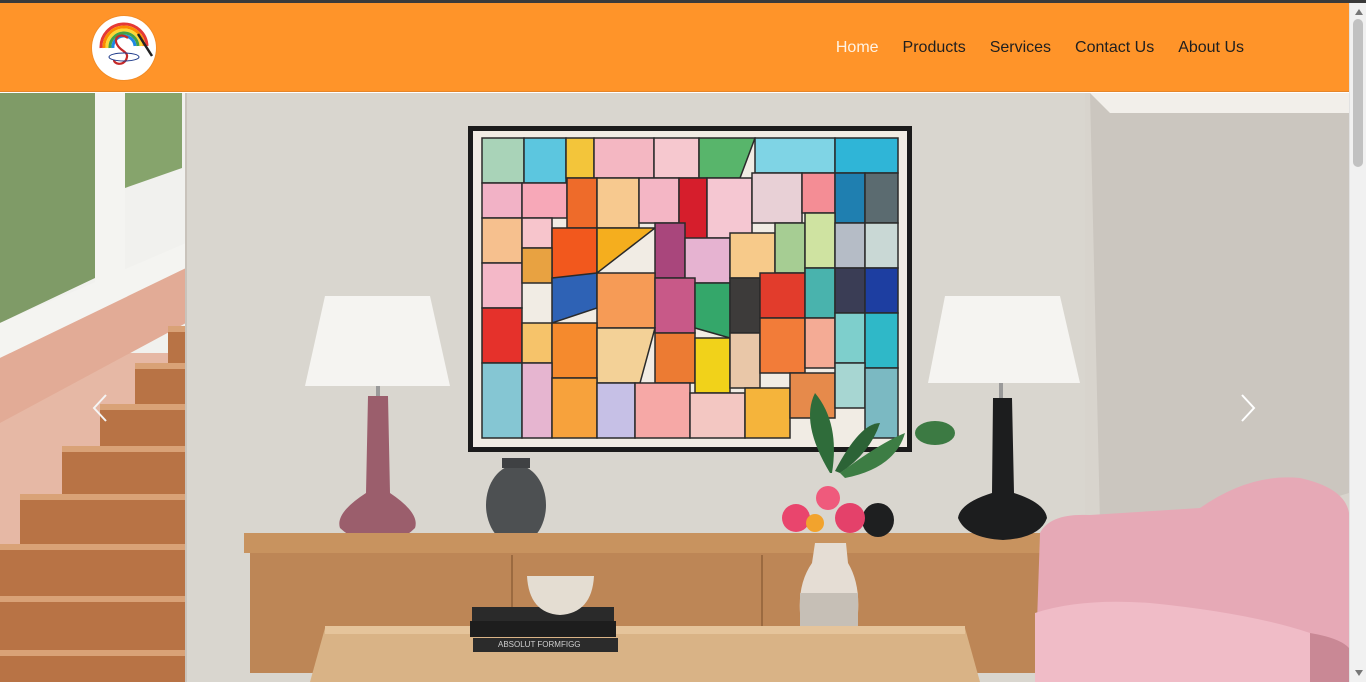  What do you see at coordinates (1211, 48) in the screenshot?
I see `nav-about-us: About Us` at bounding box center [1211, 48].